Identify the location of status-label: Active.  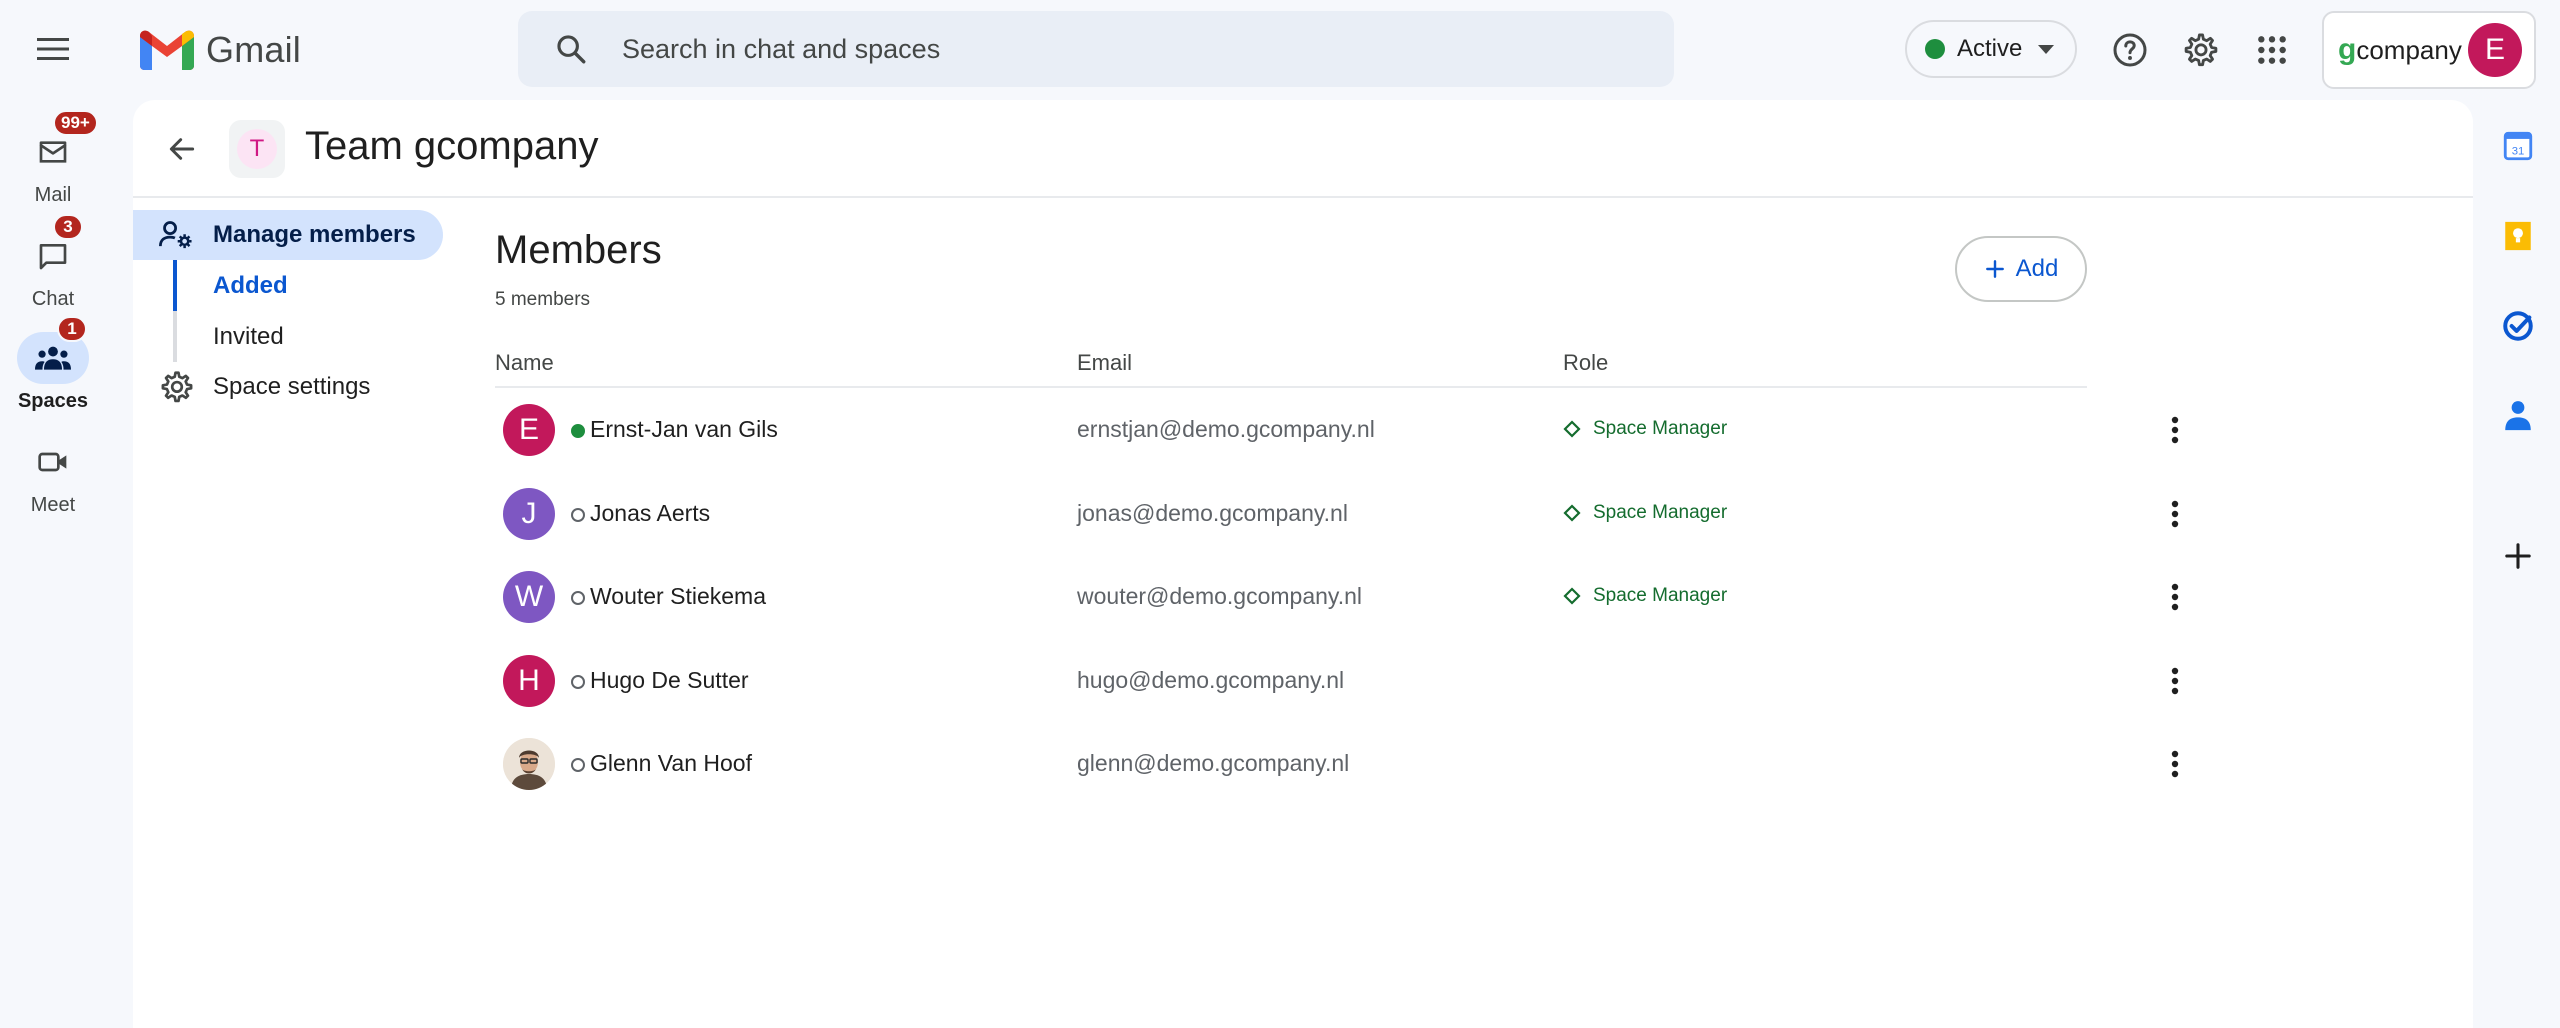
(1990, 48).